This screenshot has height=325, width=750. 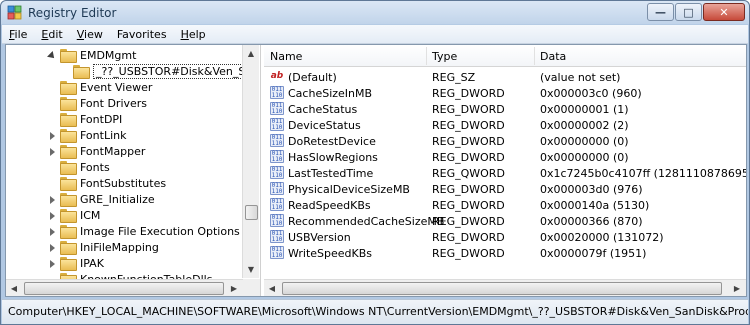 I want to click on tree-item: IPAK, so click(x=76, y=263).